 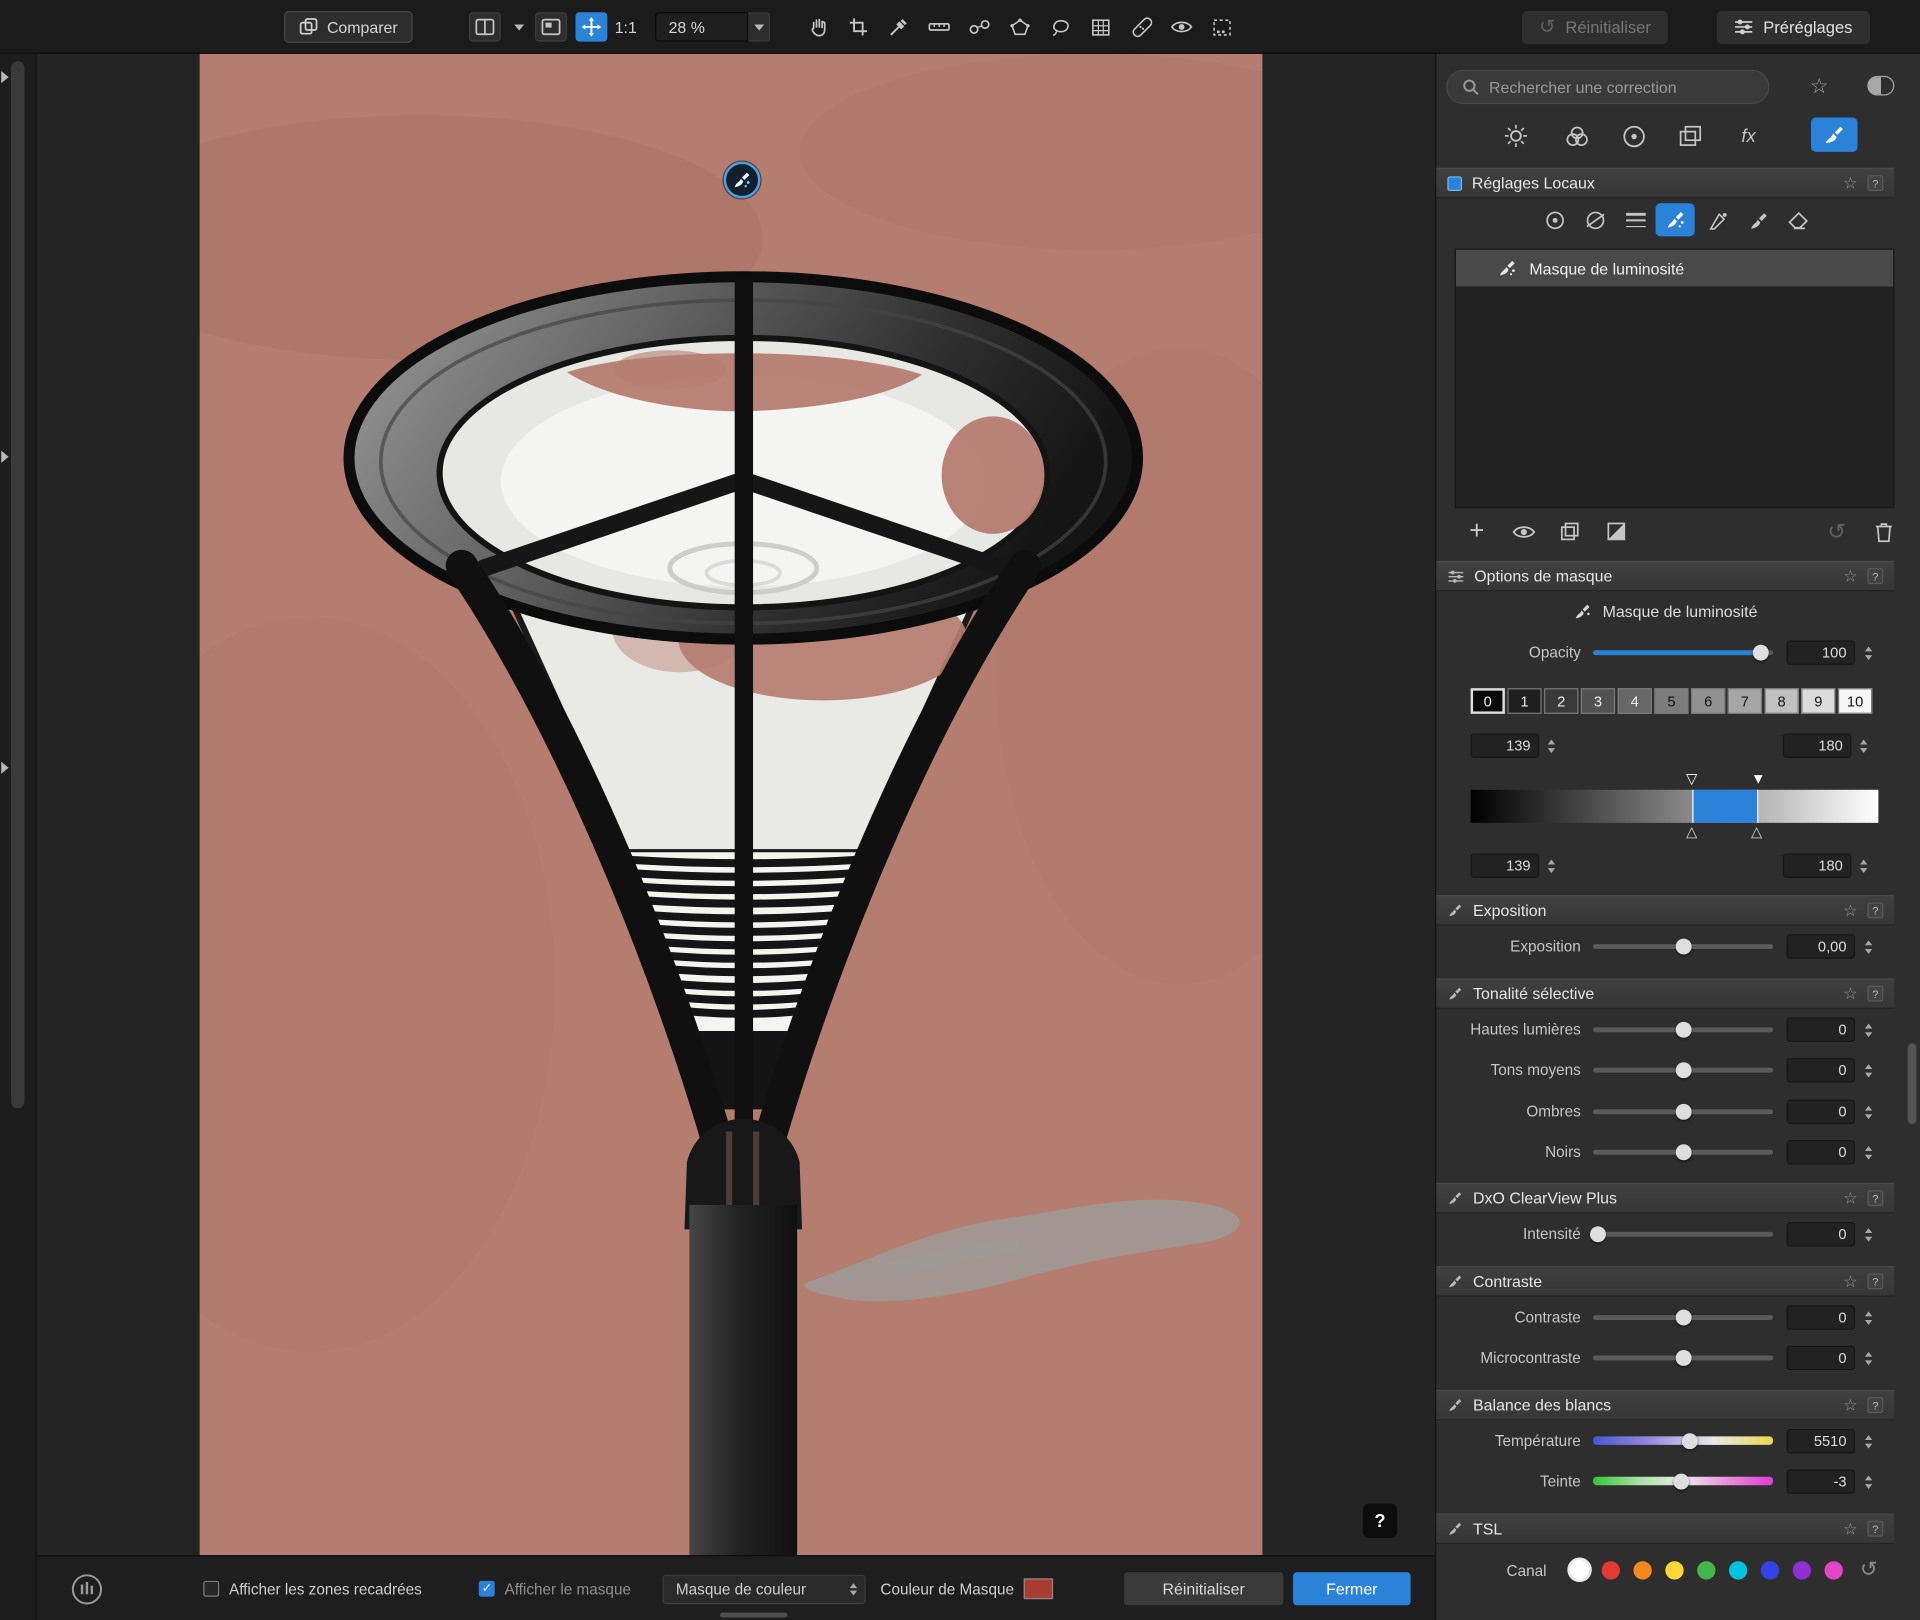 I want to click on local-adjustments-list: Masque de luminosité, so click(x=1674, y=378).